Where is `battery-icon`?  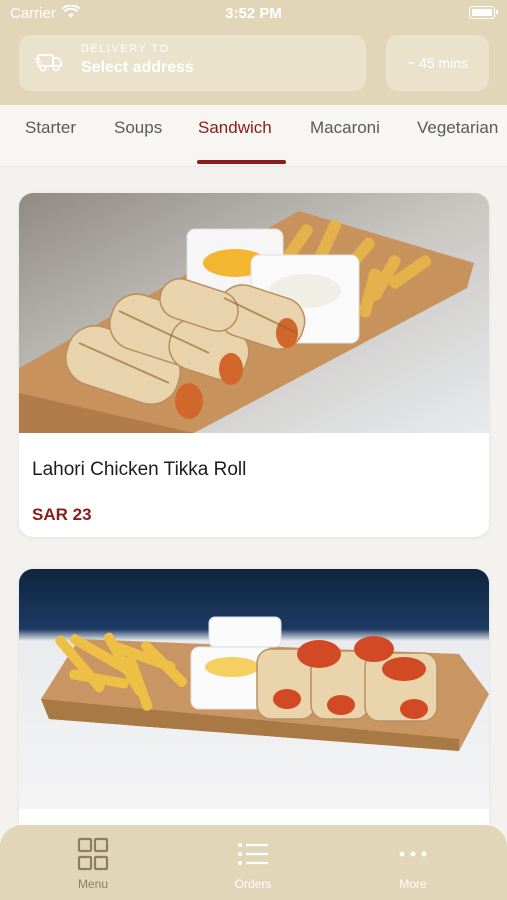 battery-icon is located at coordinates (483, 12).